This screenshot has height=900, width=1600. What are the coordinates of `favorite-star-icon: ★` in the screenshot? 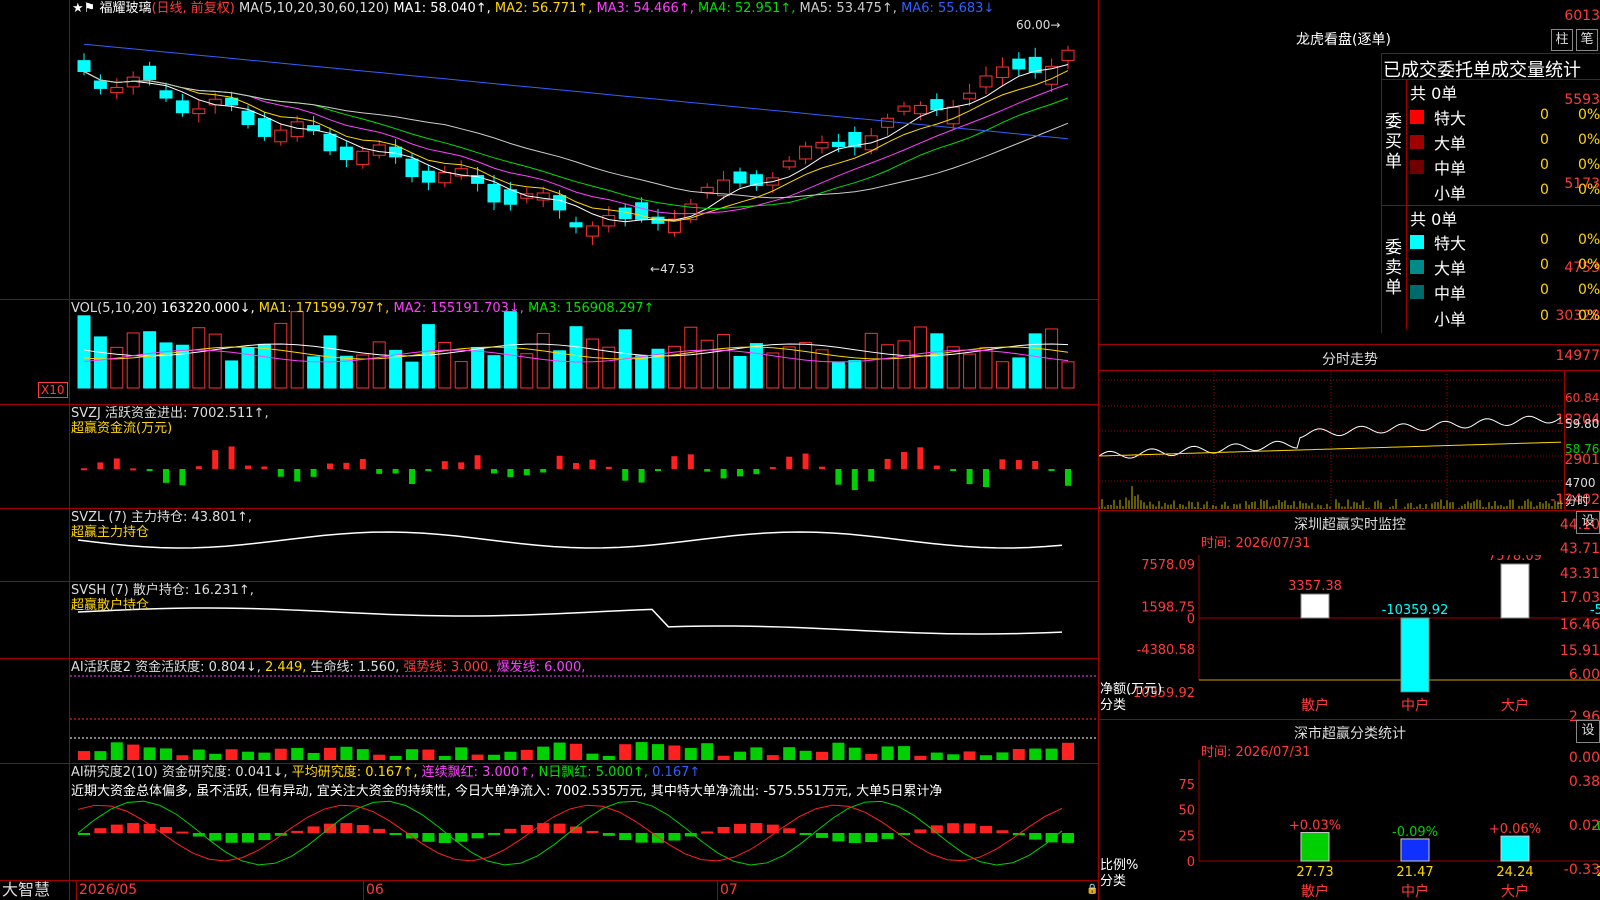 It's located at (78, 8).